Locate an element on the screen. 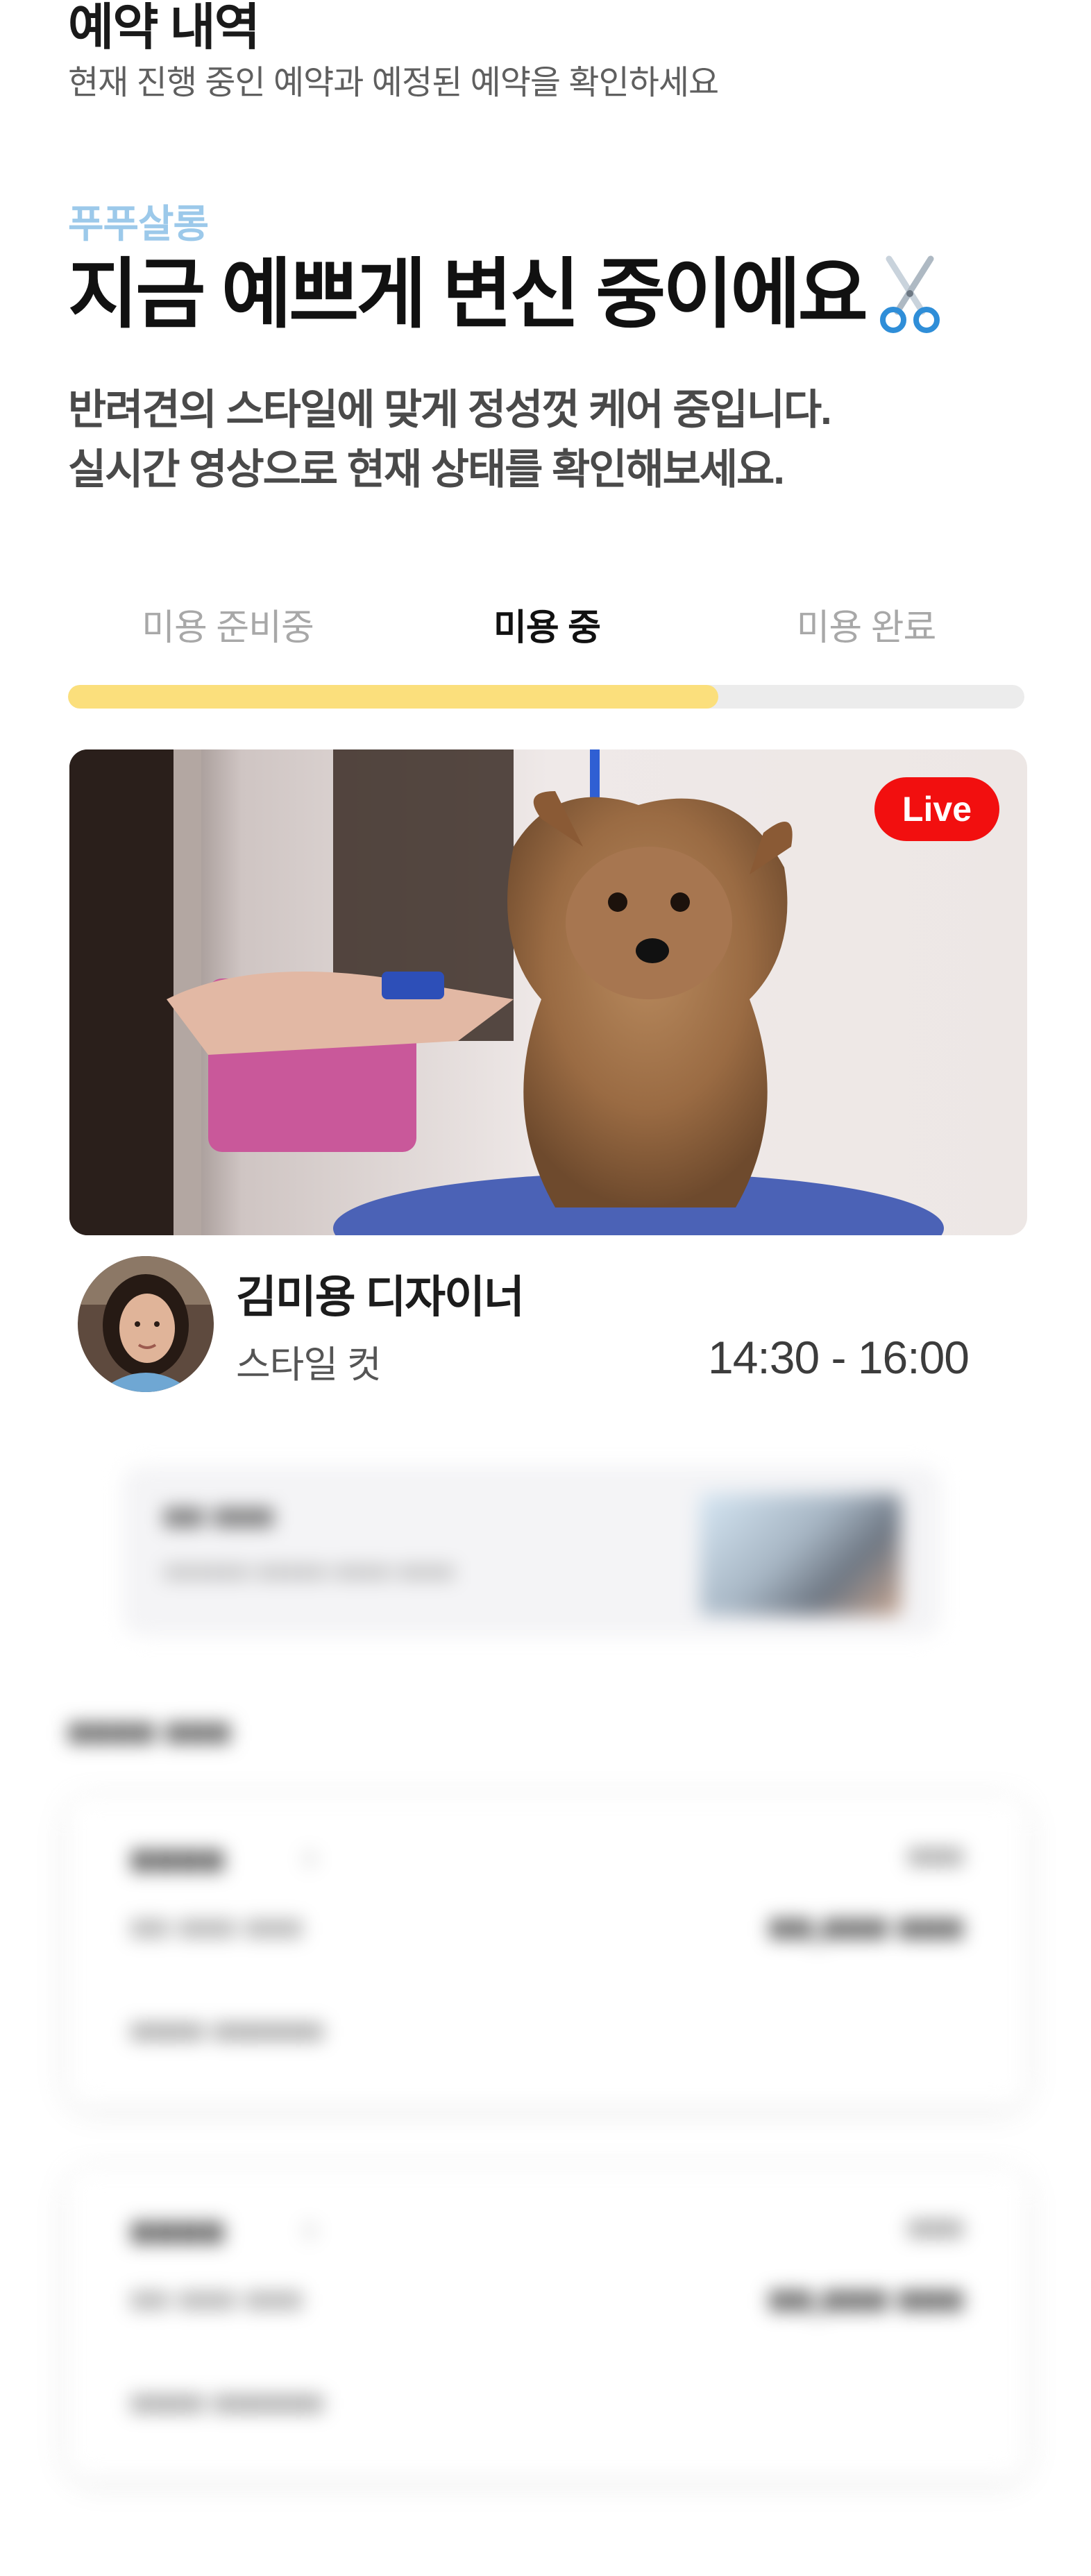  step-completed: 미용 완료 is located at coordinates (866, 628).